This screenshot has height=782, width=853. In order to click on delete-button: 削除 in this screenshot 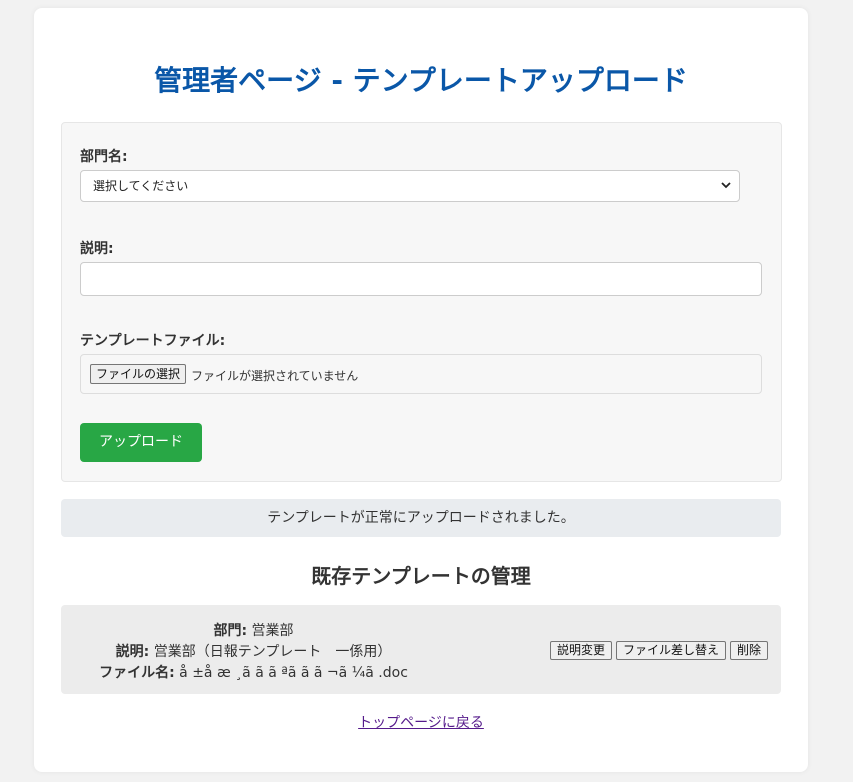, I will do `click(748, 650)`.